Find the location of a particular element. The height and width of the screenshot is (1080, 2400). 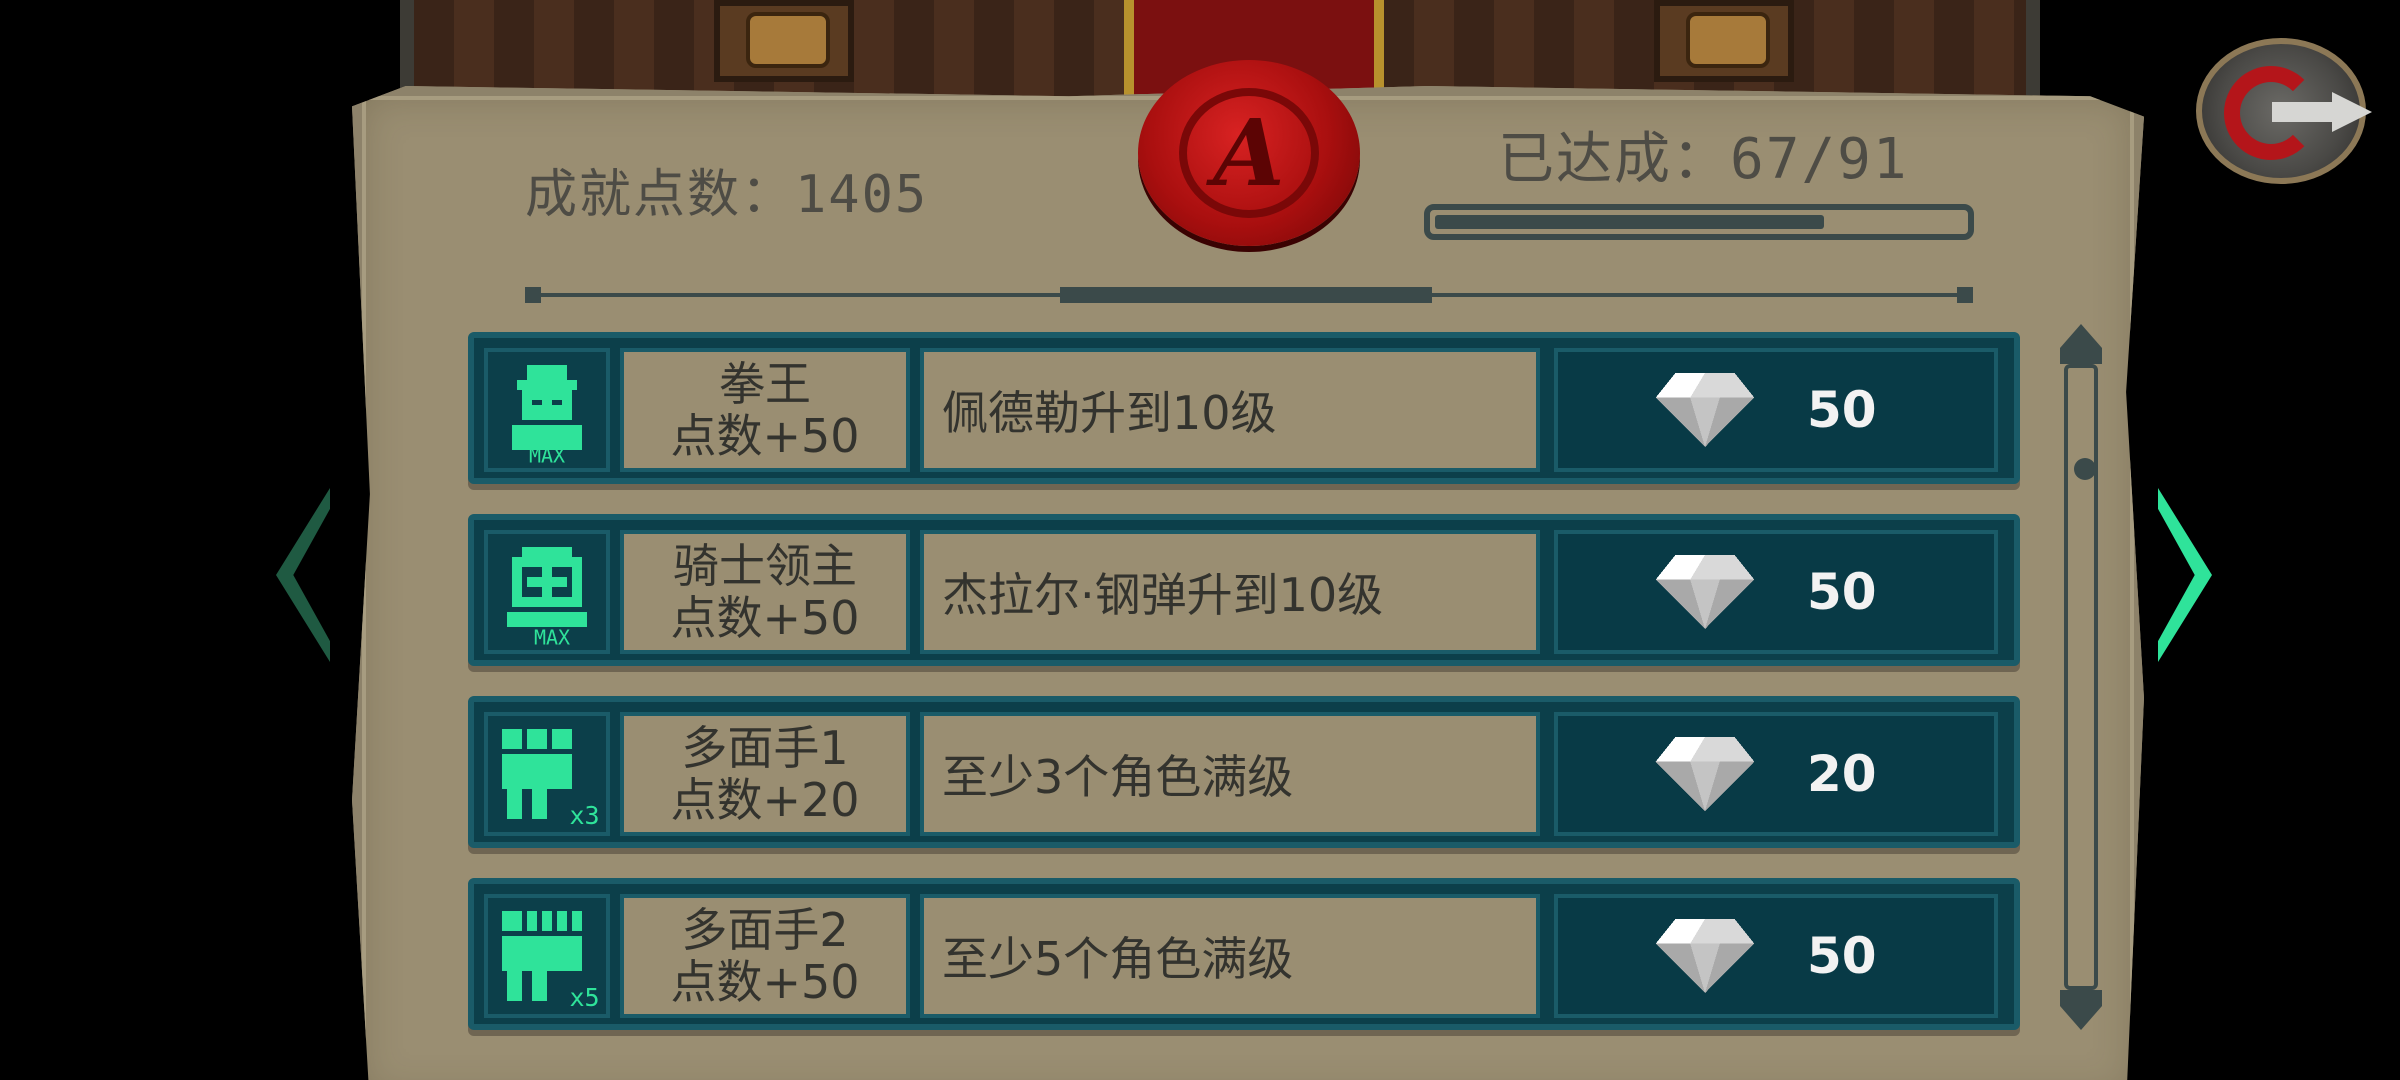

achievement-description: 至少5个角色满级 is located at coordinates (1230, 956).